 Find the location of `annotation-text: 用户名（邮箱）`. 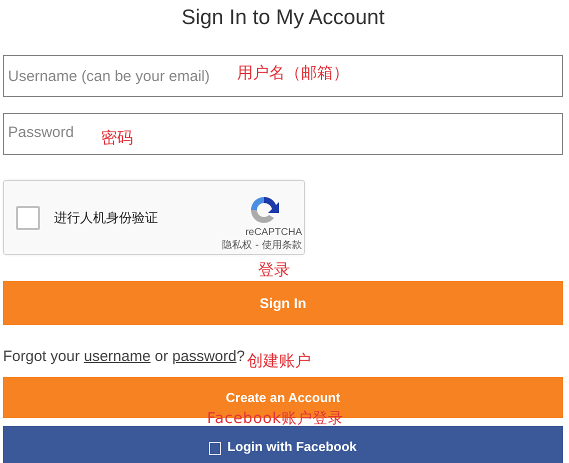

annotation-text: 用户名（邮箱） is located at coordinates (293, 73).